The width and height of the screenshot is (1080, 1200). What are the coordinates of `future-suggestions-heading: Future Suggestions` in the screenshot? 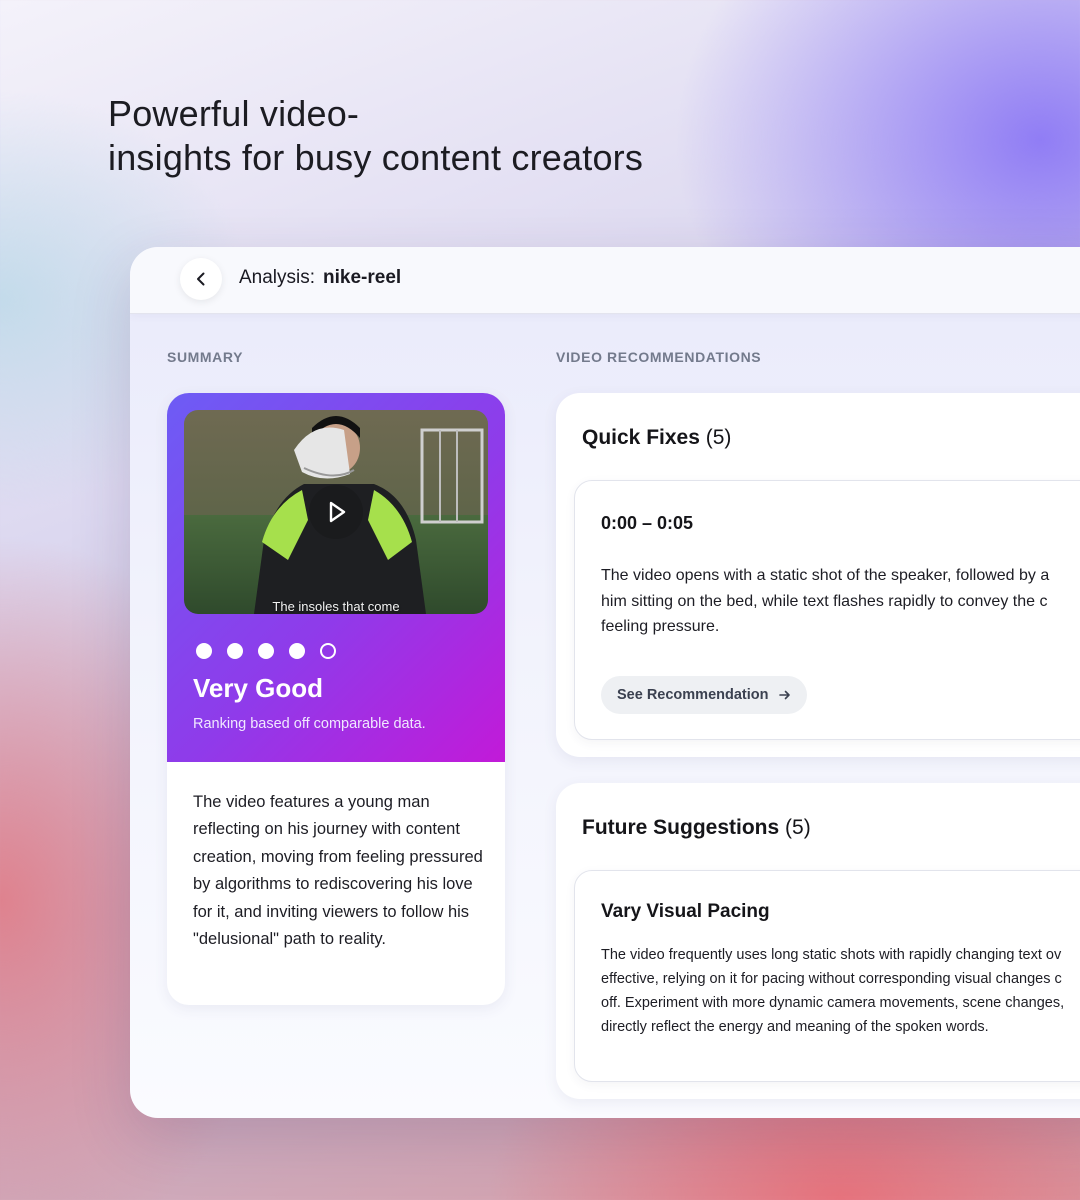 It's located at (681, 827).